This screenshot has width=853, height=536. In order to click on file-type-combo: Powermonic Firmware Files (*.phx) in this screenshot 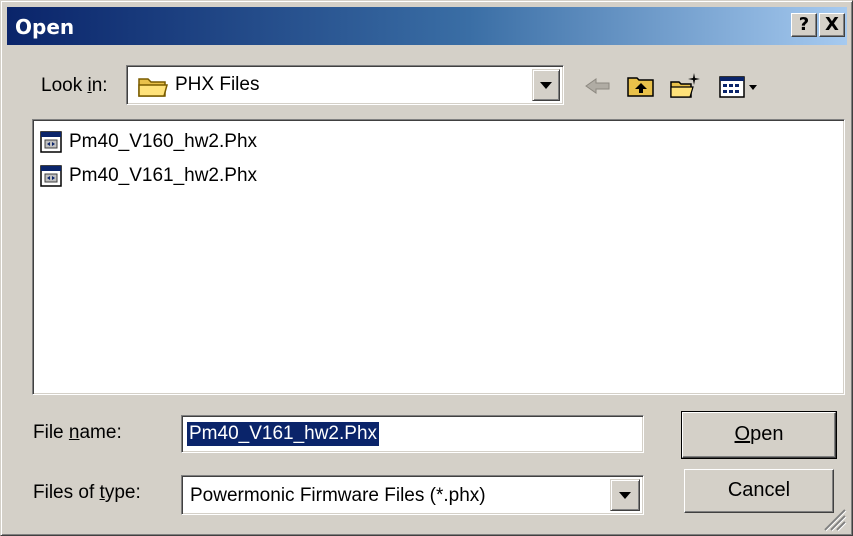, I will do `click(412, 495)`.